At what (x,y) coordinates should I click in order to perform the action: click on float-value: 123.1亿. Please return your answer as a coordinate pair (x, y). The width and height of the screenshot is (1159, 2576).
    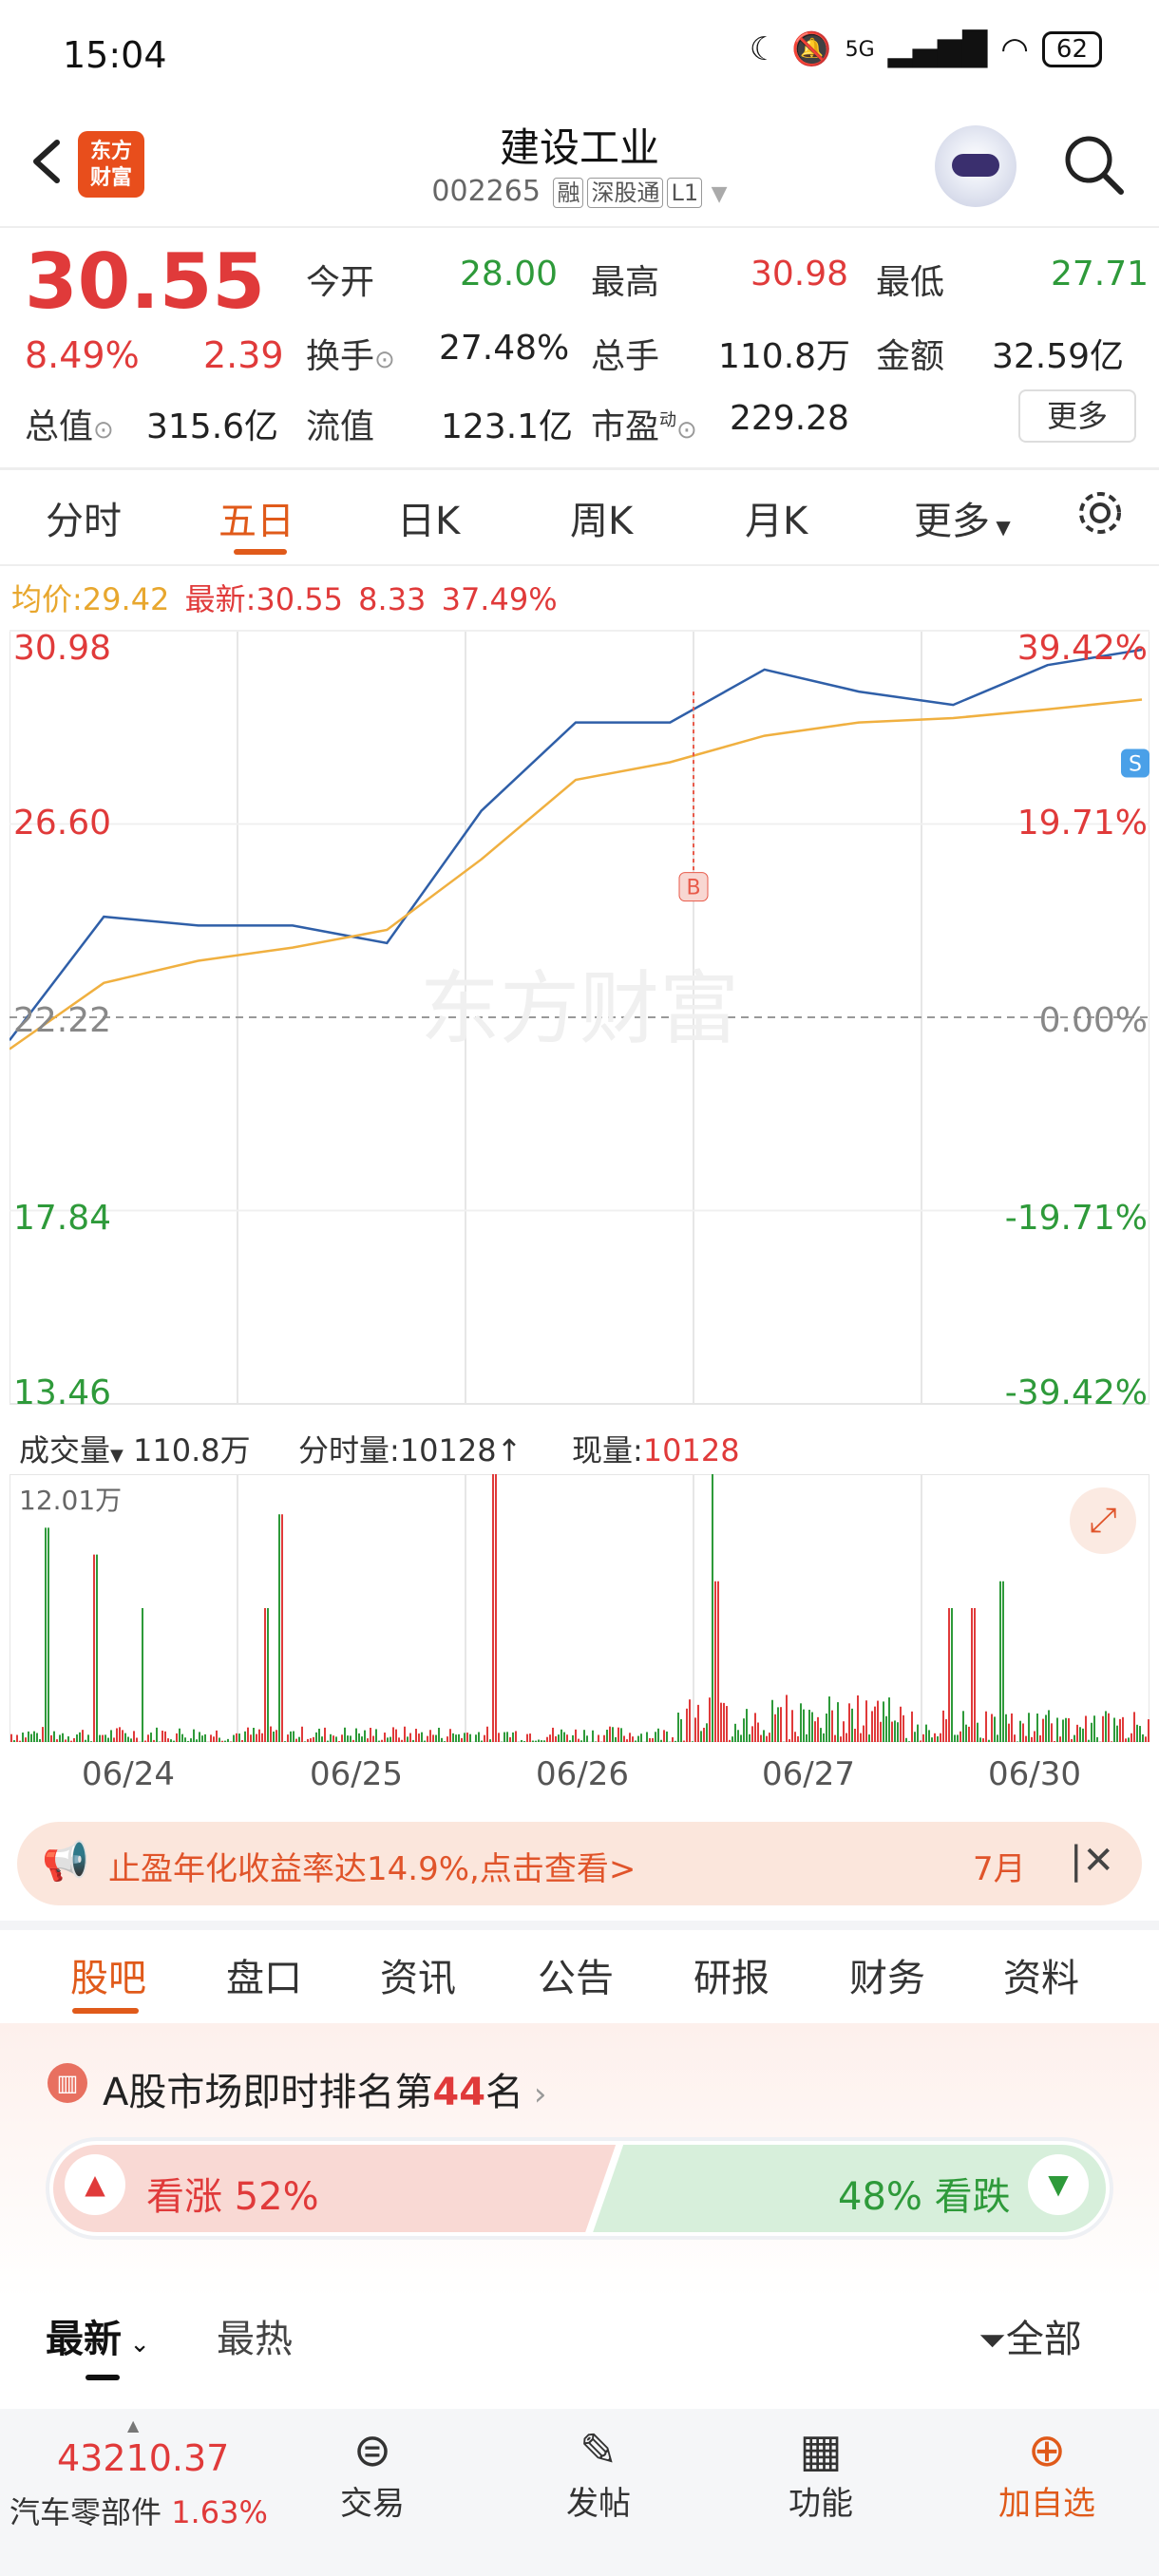
    Looking at the image, I should click on (507, 426).